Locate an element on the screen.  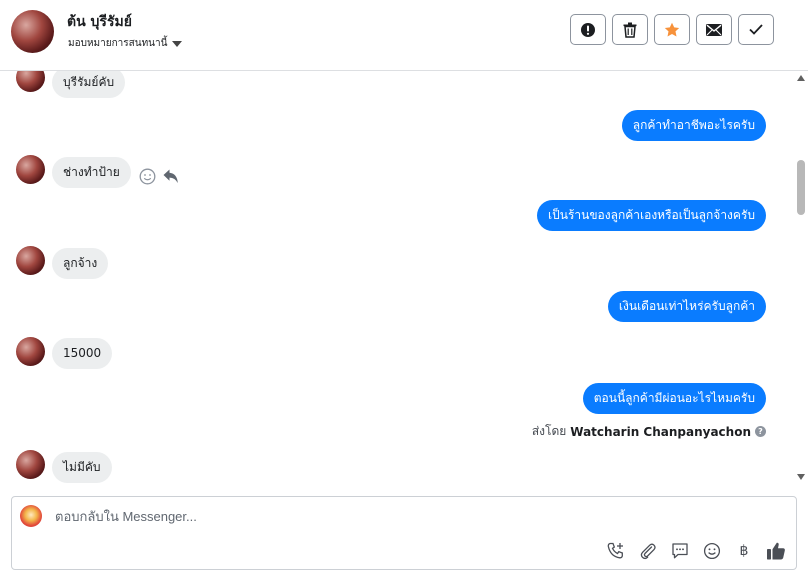
action-toolbar is located at coordinates (672, 29).